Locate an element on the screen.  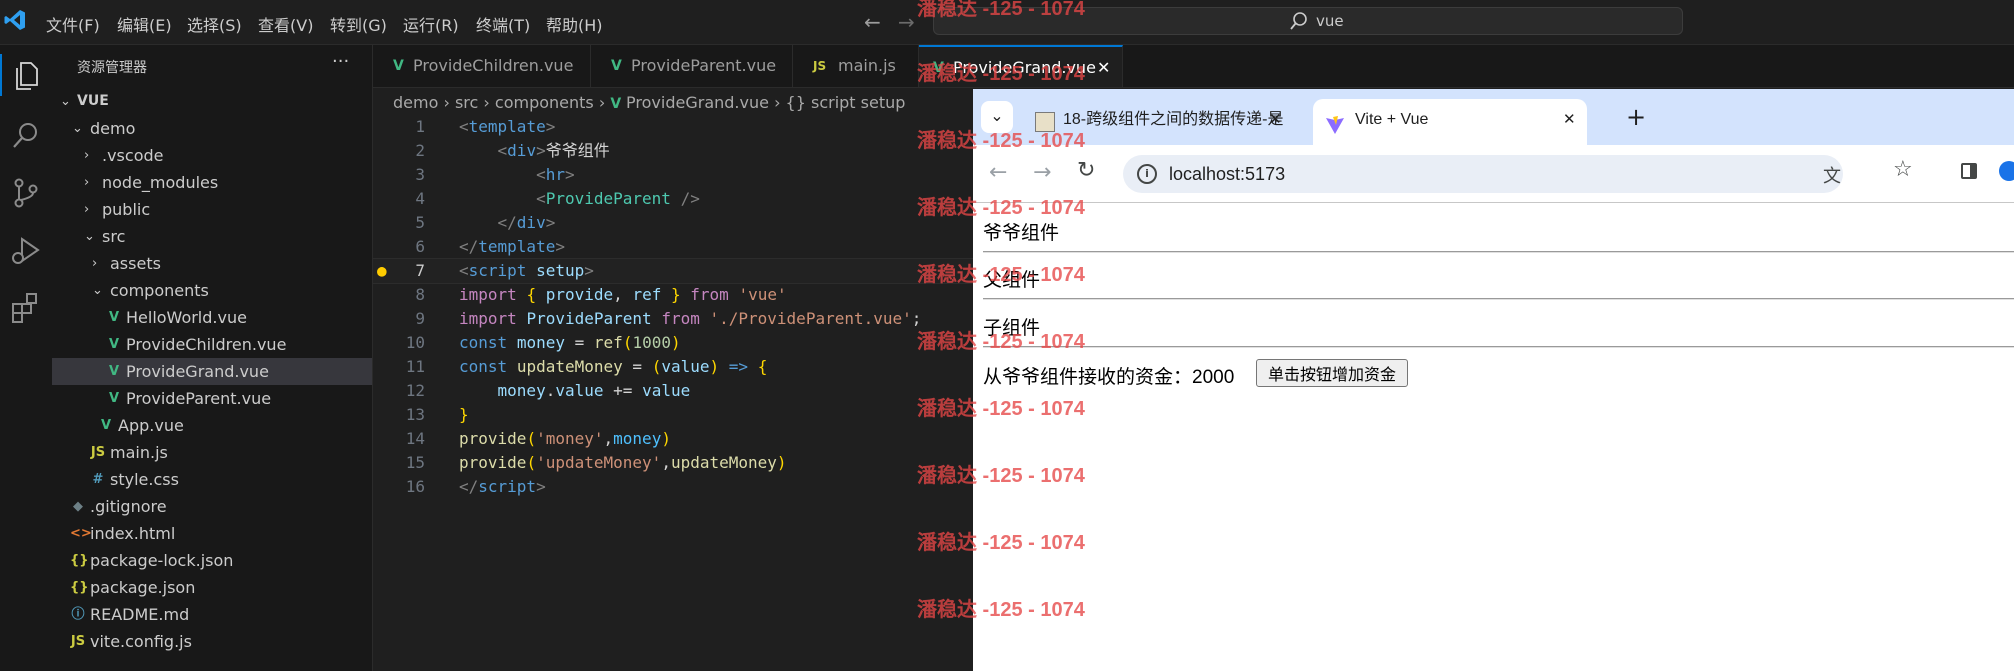
nav-forward-icon: → is located at coordinates (906, 22).